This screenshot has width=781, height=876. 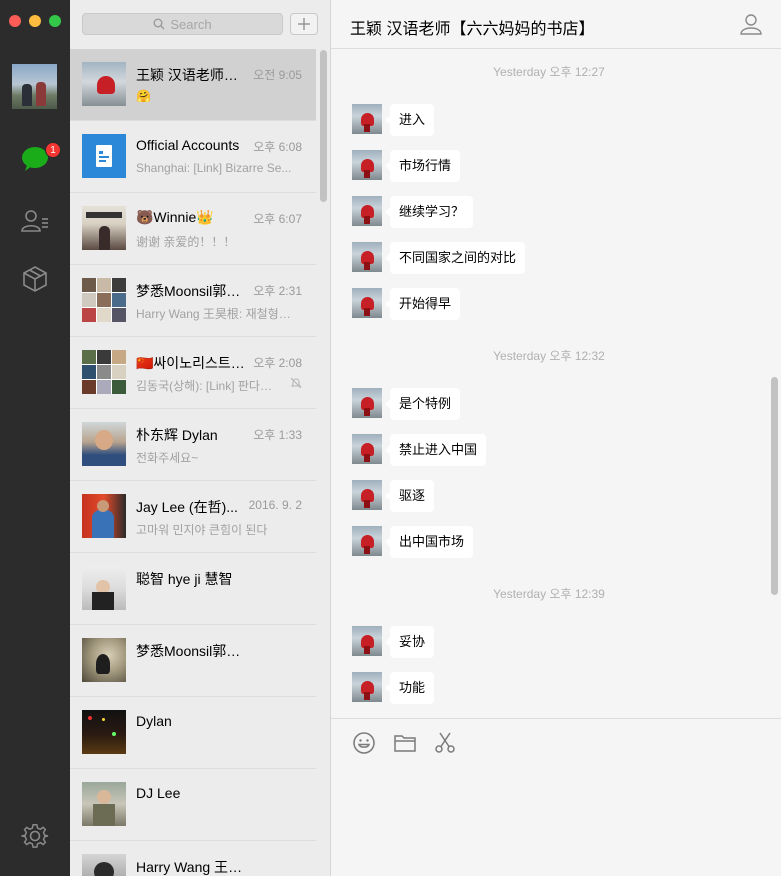 What do you see at coordinates (422, 304) in the screenshot?
I see `message-bubble: 开始得早` at bounding box center [422, 304].